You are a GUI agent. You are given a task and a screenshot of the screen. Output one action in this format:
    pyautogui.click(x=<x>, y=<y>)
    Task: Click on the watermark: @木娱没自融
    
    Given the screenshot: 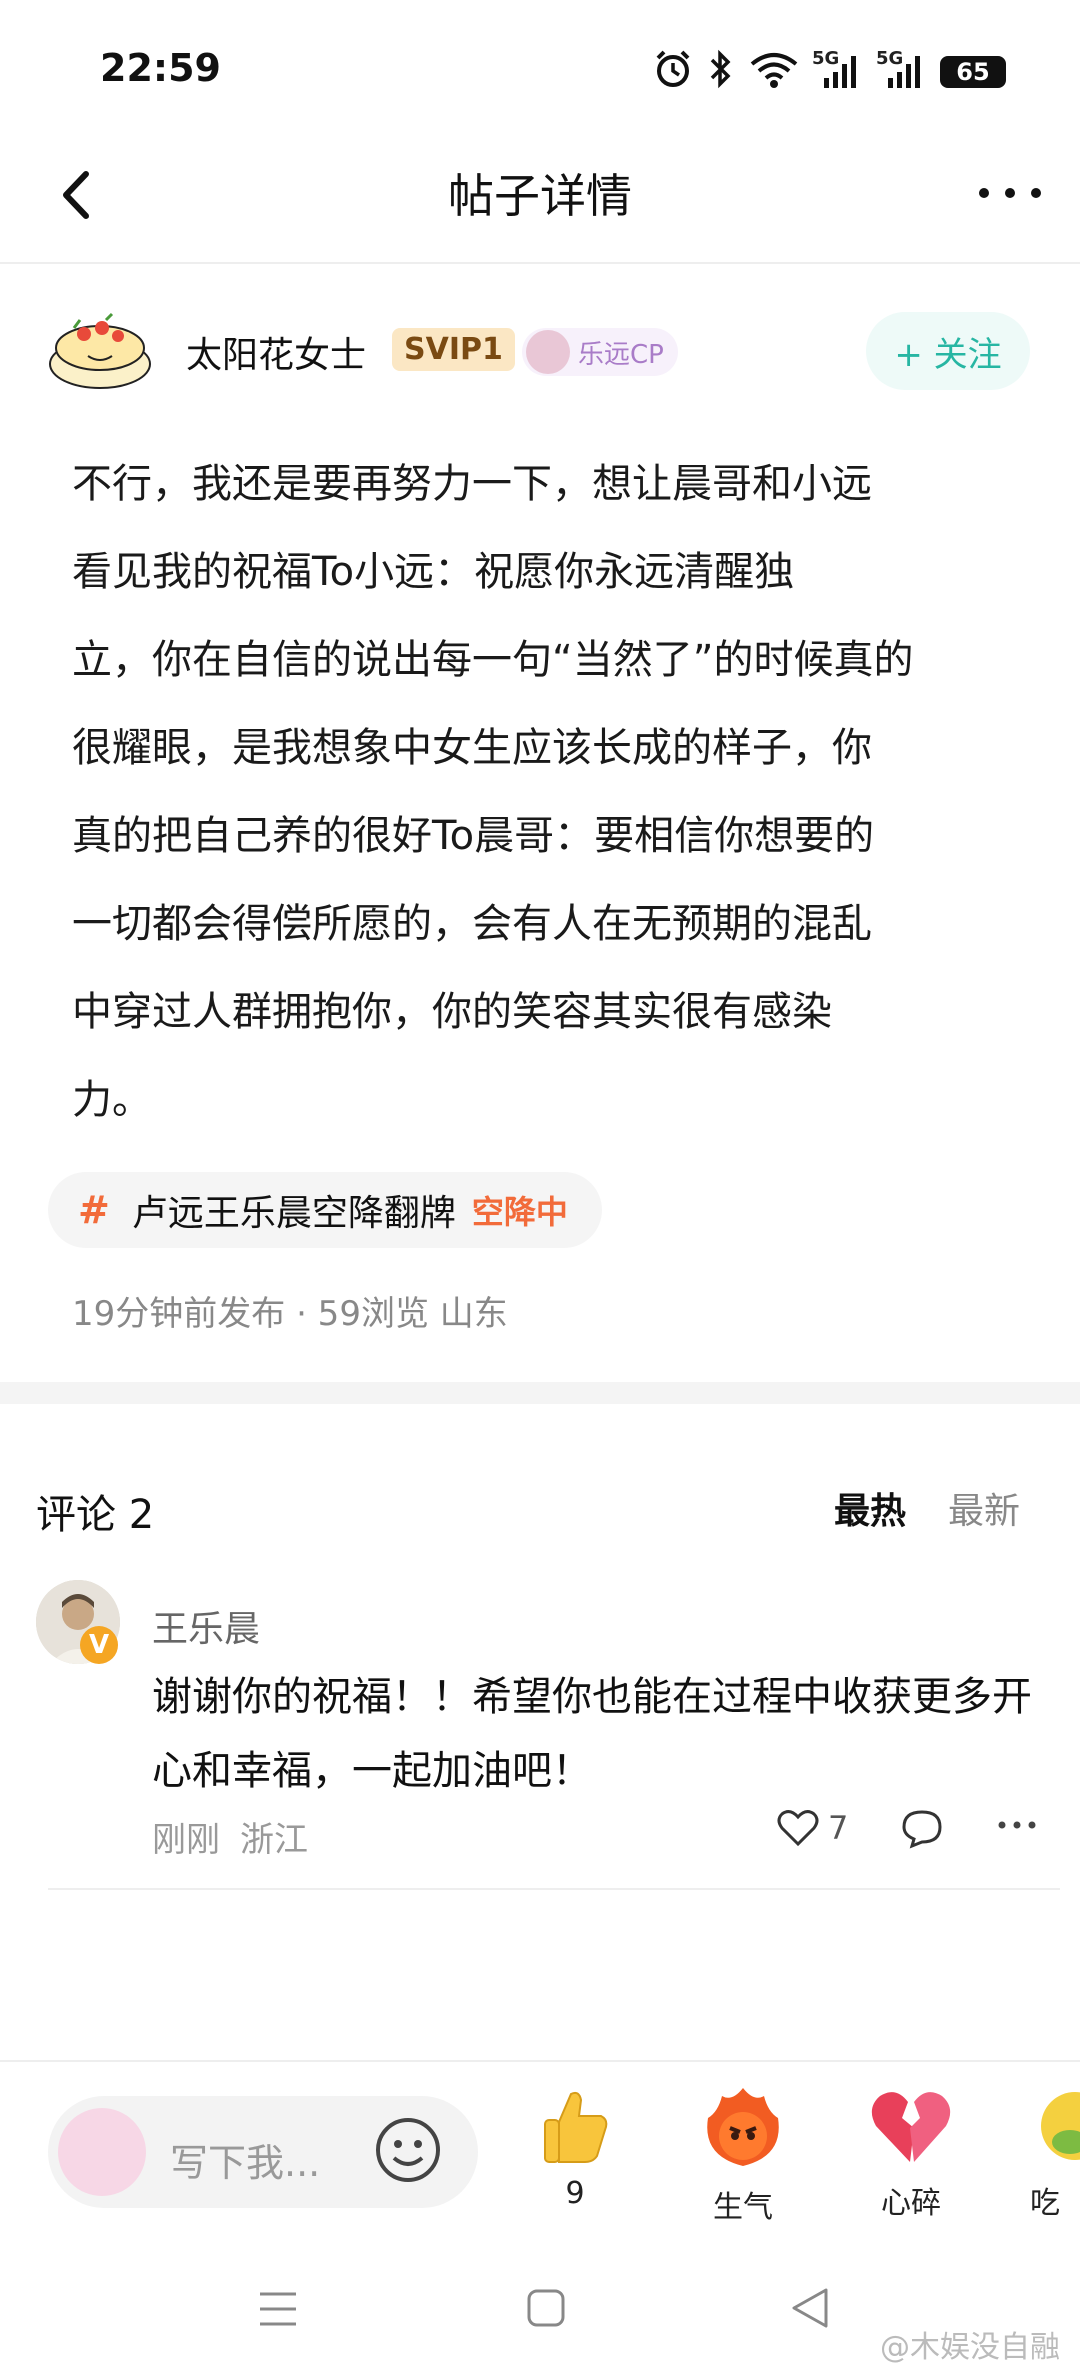 What is the action you would take?
    pyautogui.click(x=970, y=2347)
    